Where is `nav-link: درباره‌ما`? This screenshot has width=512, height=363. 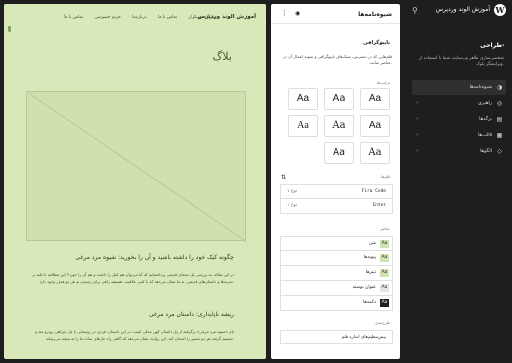 nav-link: درباره‌ما is located at coordinates (139, 17).